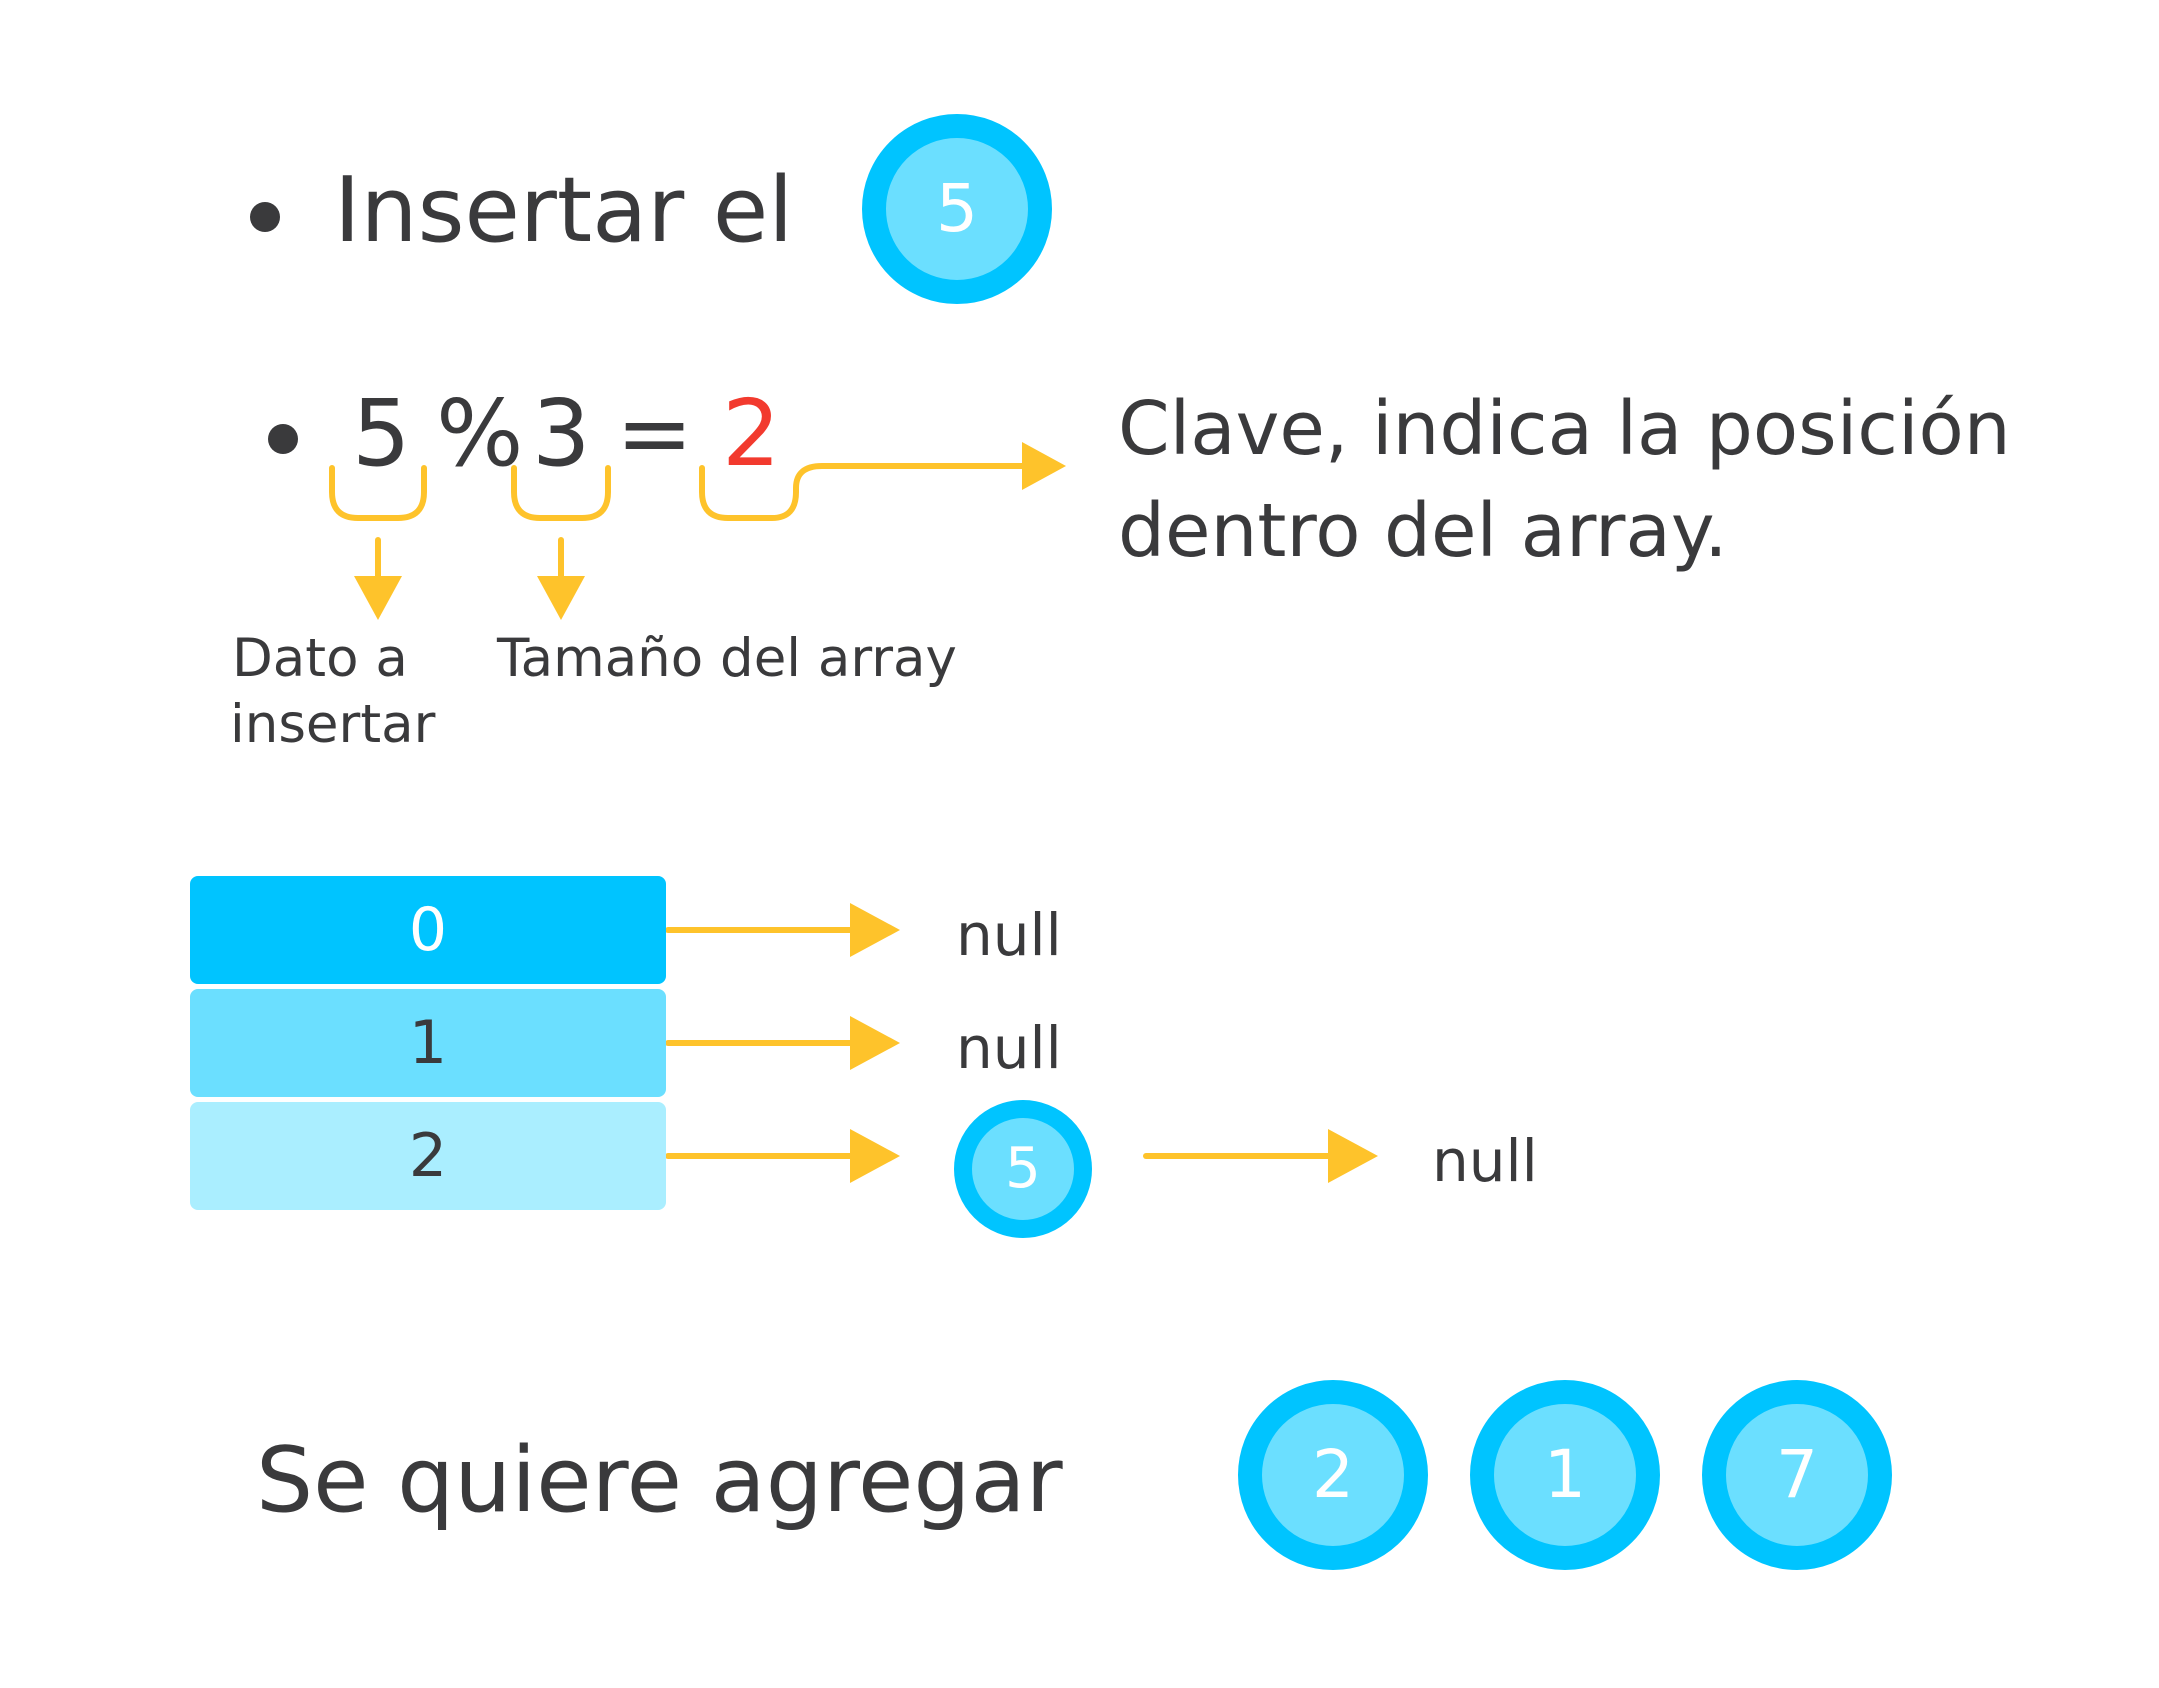  Describe the element at coordinates (727, 658) in the screenshot. I see `divisor-caption: Tamaño del array` at that location.